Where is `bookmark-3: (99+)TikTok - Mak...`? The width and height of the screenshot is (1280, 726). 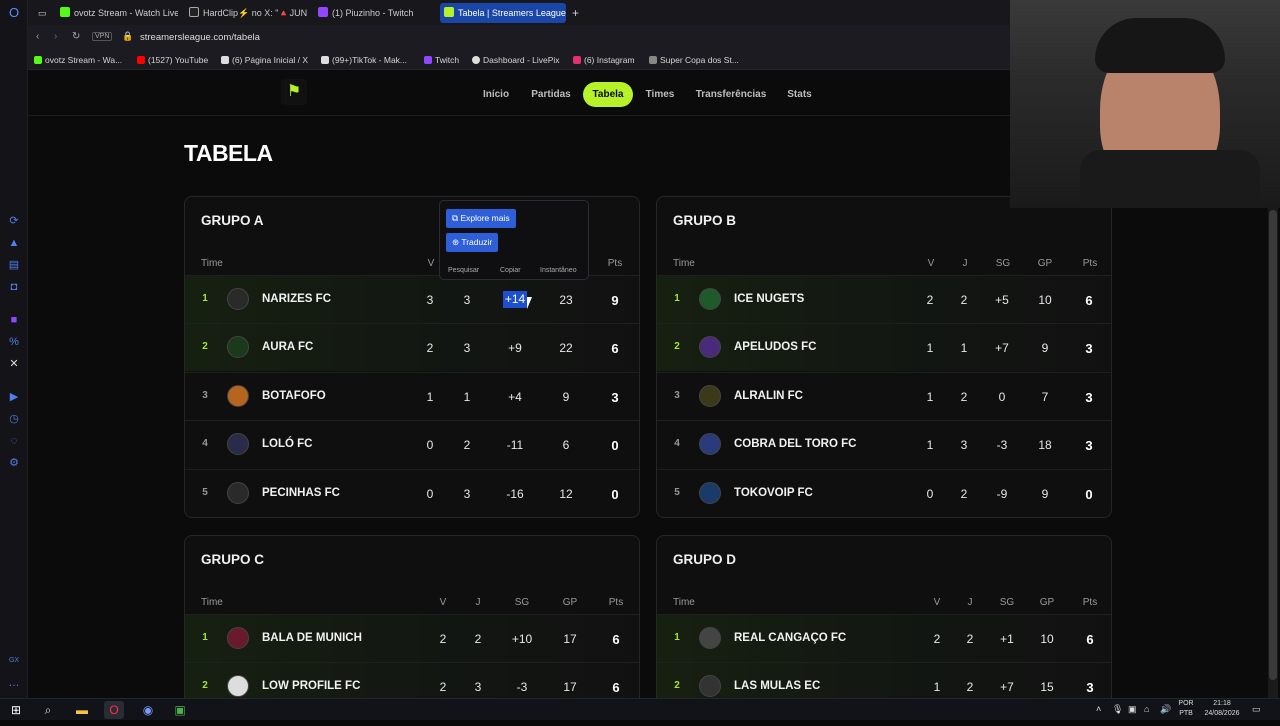
bookmark-3: (99+)TikTok - Mak... is located at coordinates (364, 60).